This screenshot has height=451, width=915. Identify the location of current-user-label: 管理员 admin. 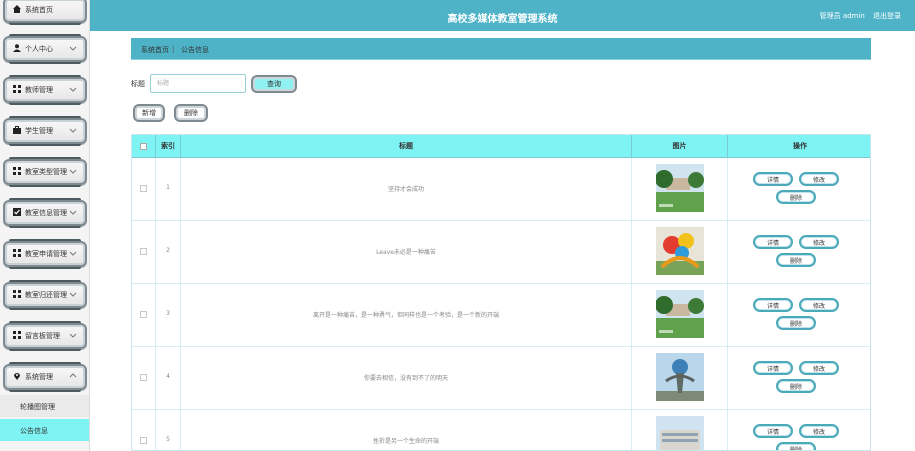
(842, 16).